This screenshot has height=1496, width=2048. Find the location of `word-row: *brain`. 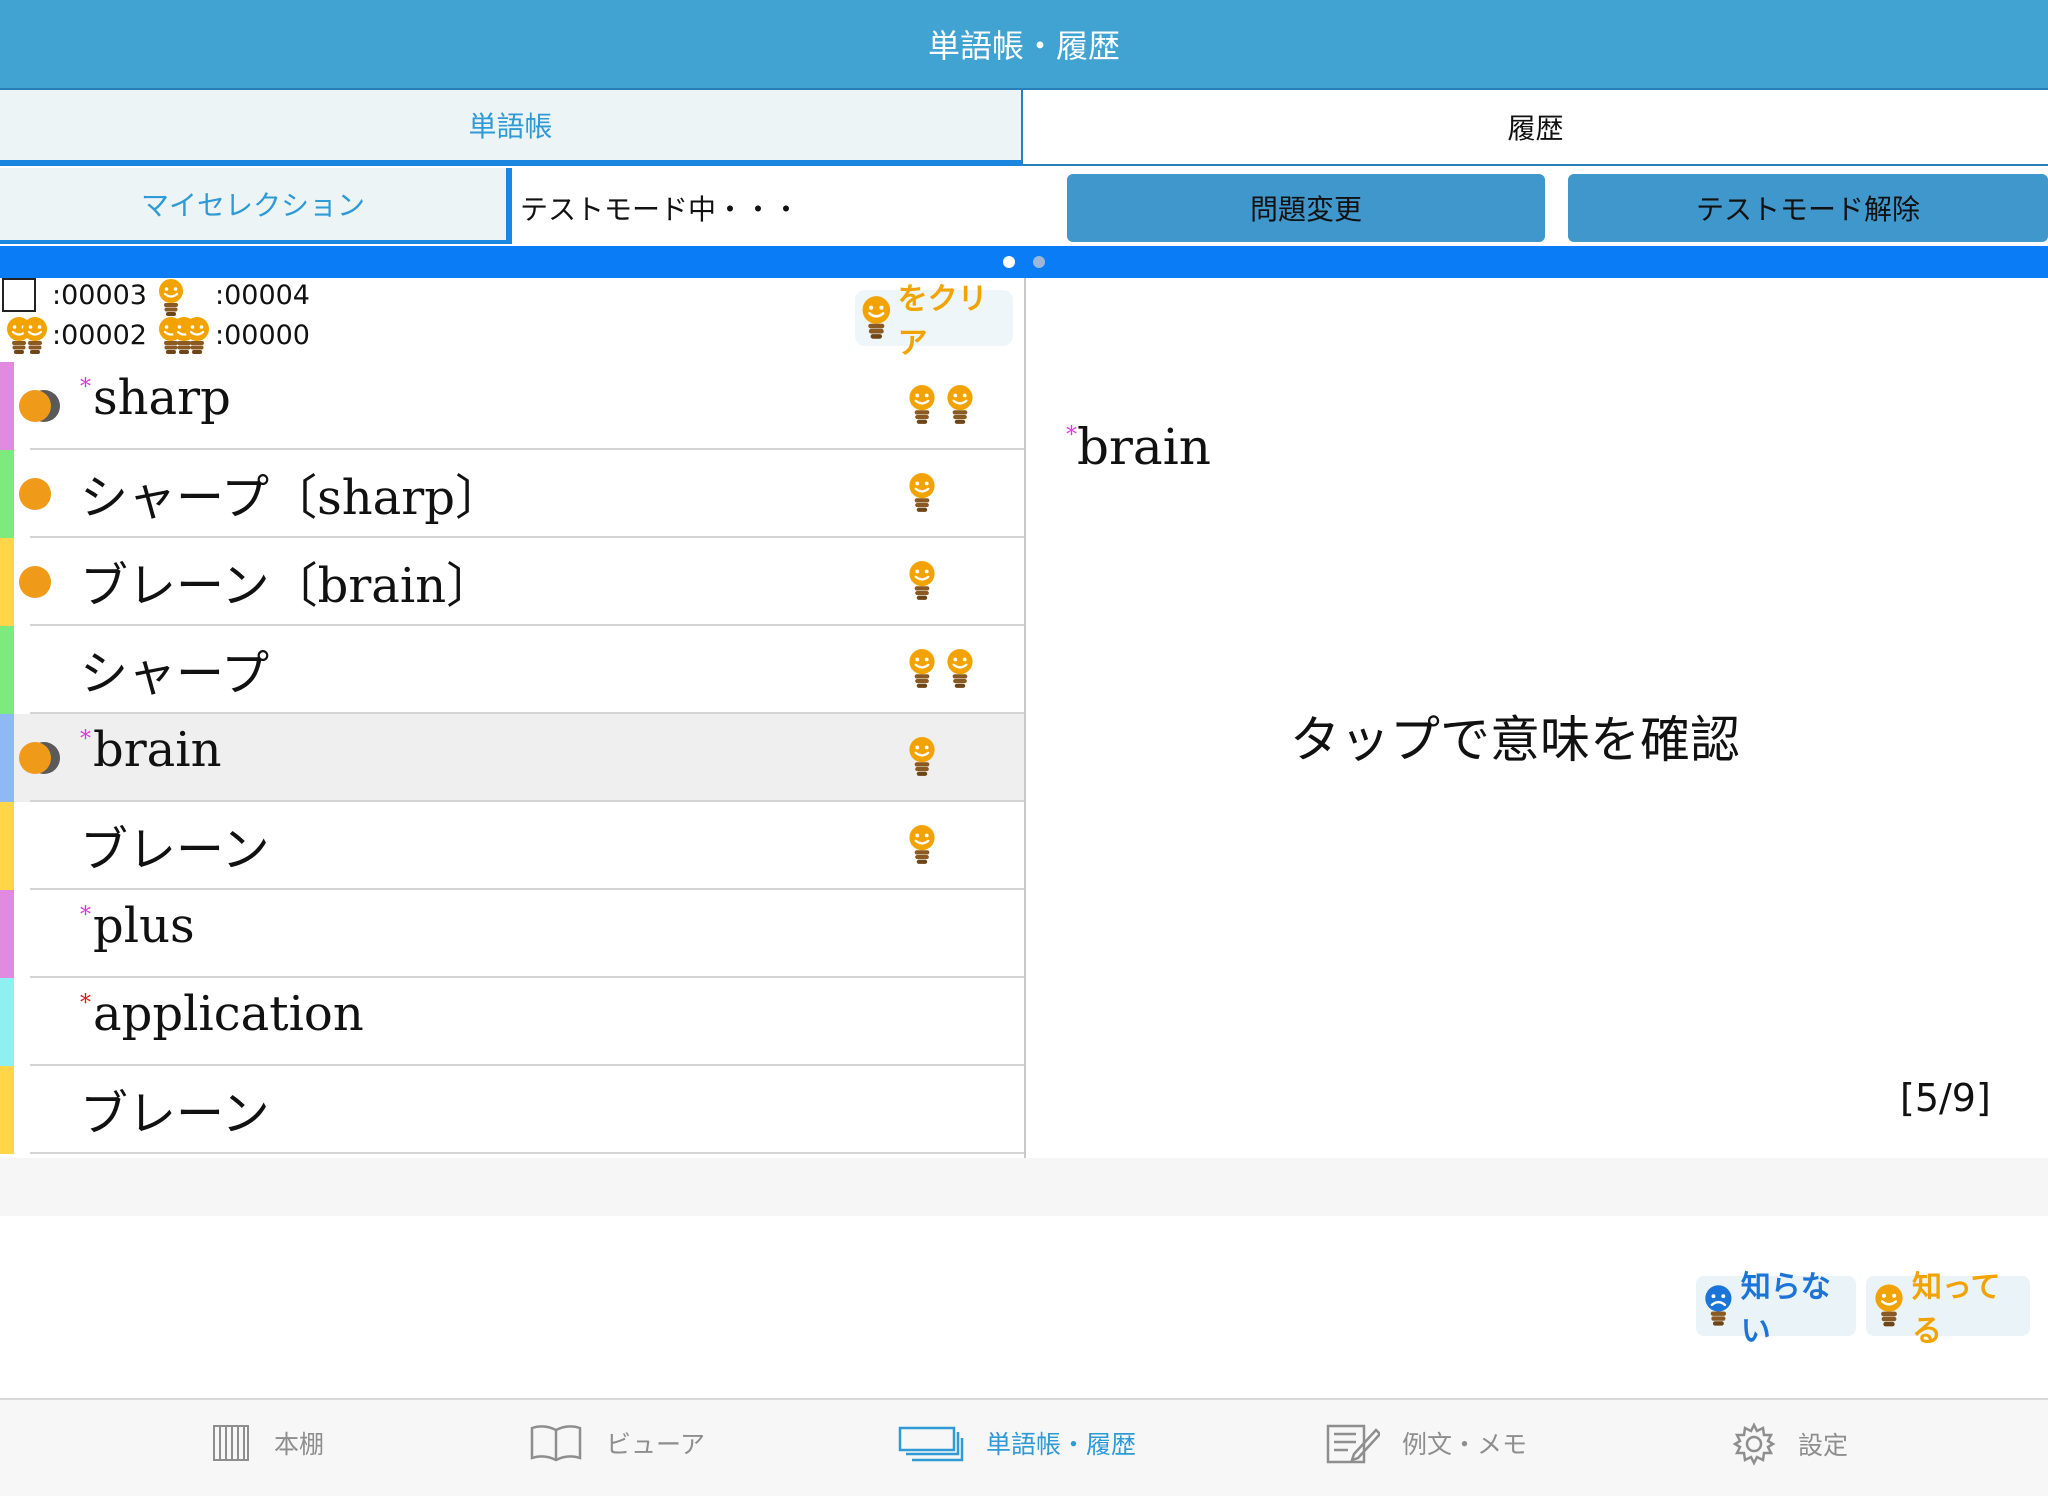

word-row: *brain is located at coordinates (512, 758).